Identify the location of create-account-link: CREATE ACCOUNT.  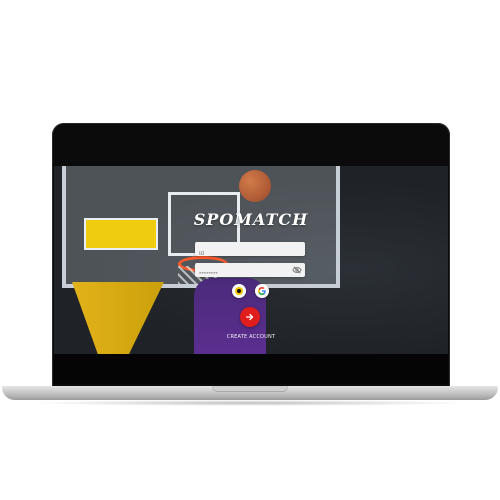
(251, 337).